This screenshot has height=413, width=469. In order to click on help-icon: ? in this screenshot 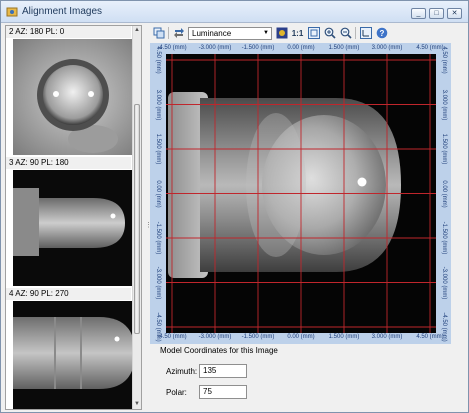, I will do `click(381, 33)`.